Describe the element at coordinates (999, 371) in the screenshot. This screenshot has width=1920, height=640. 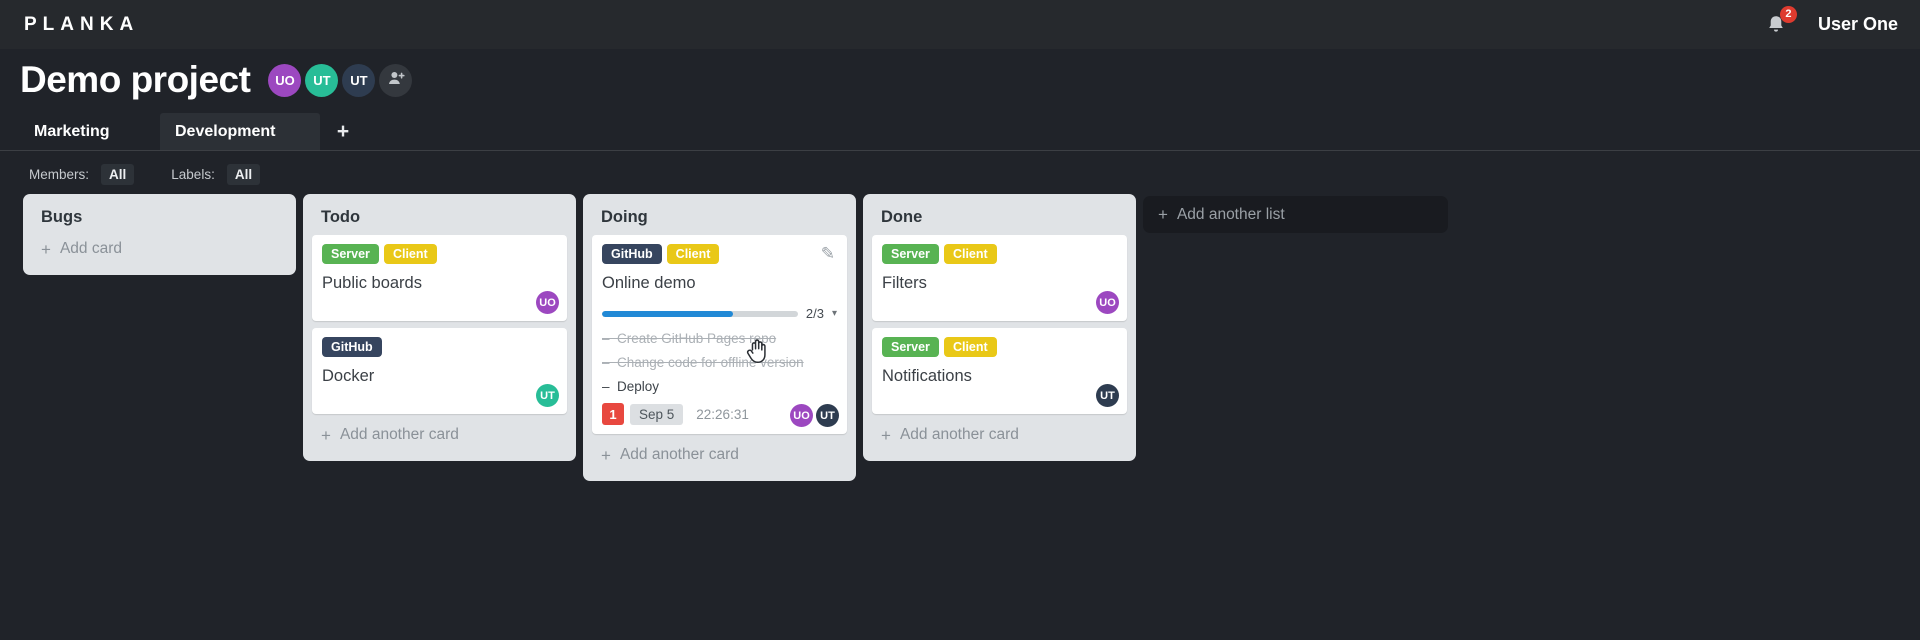
I see `card-notifications: Server Client Notifications UT` at that location.